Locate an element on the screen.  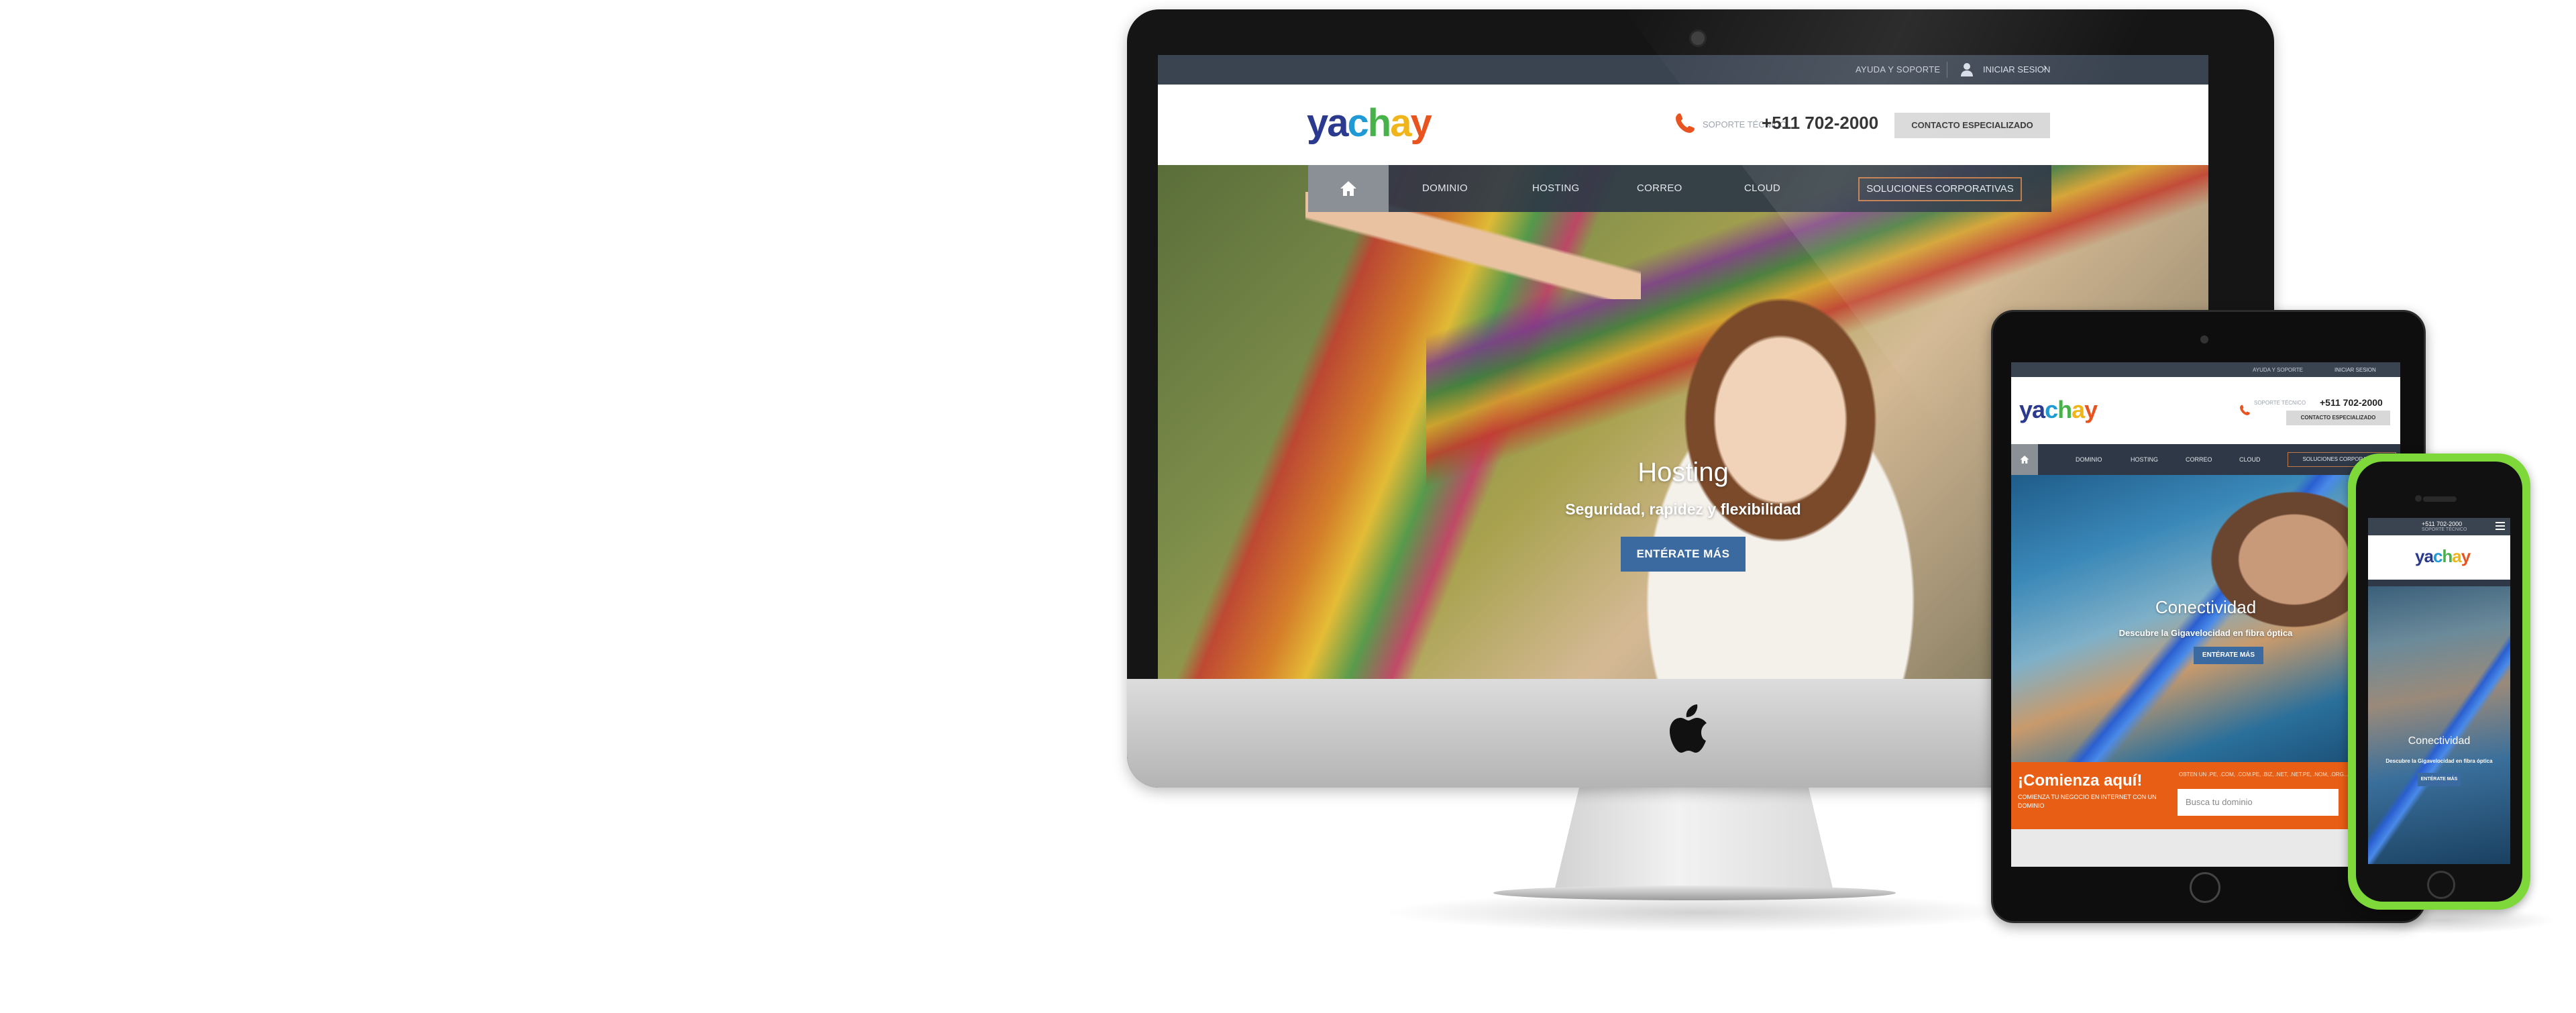
imac-camera is located at coordinates (1698, 39).